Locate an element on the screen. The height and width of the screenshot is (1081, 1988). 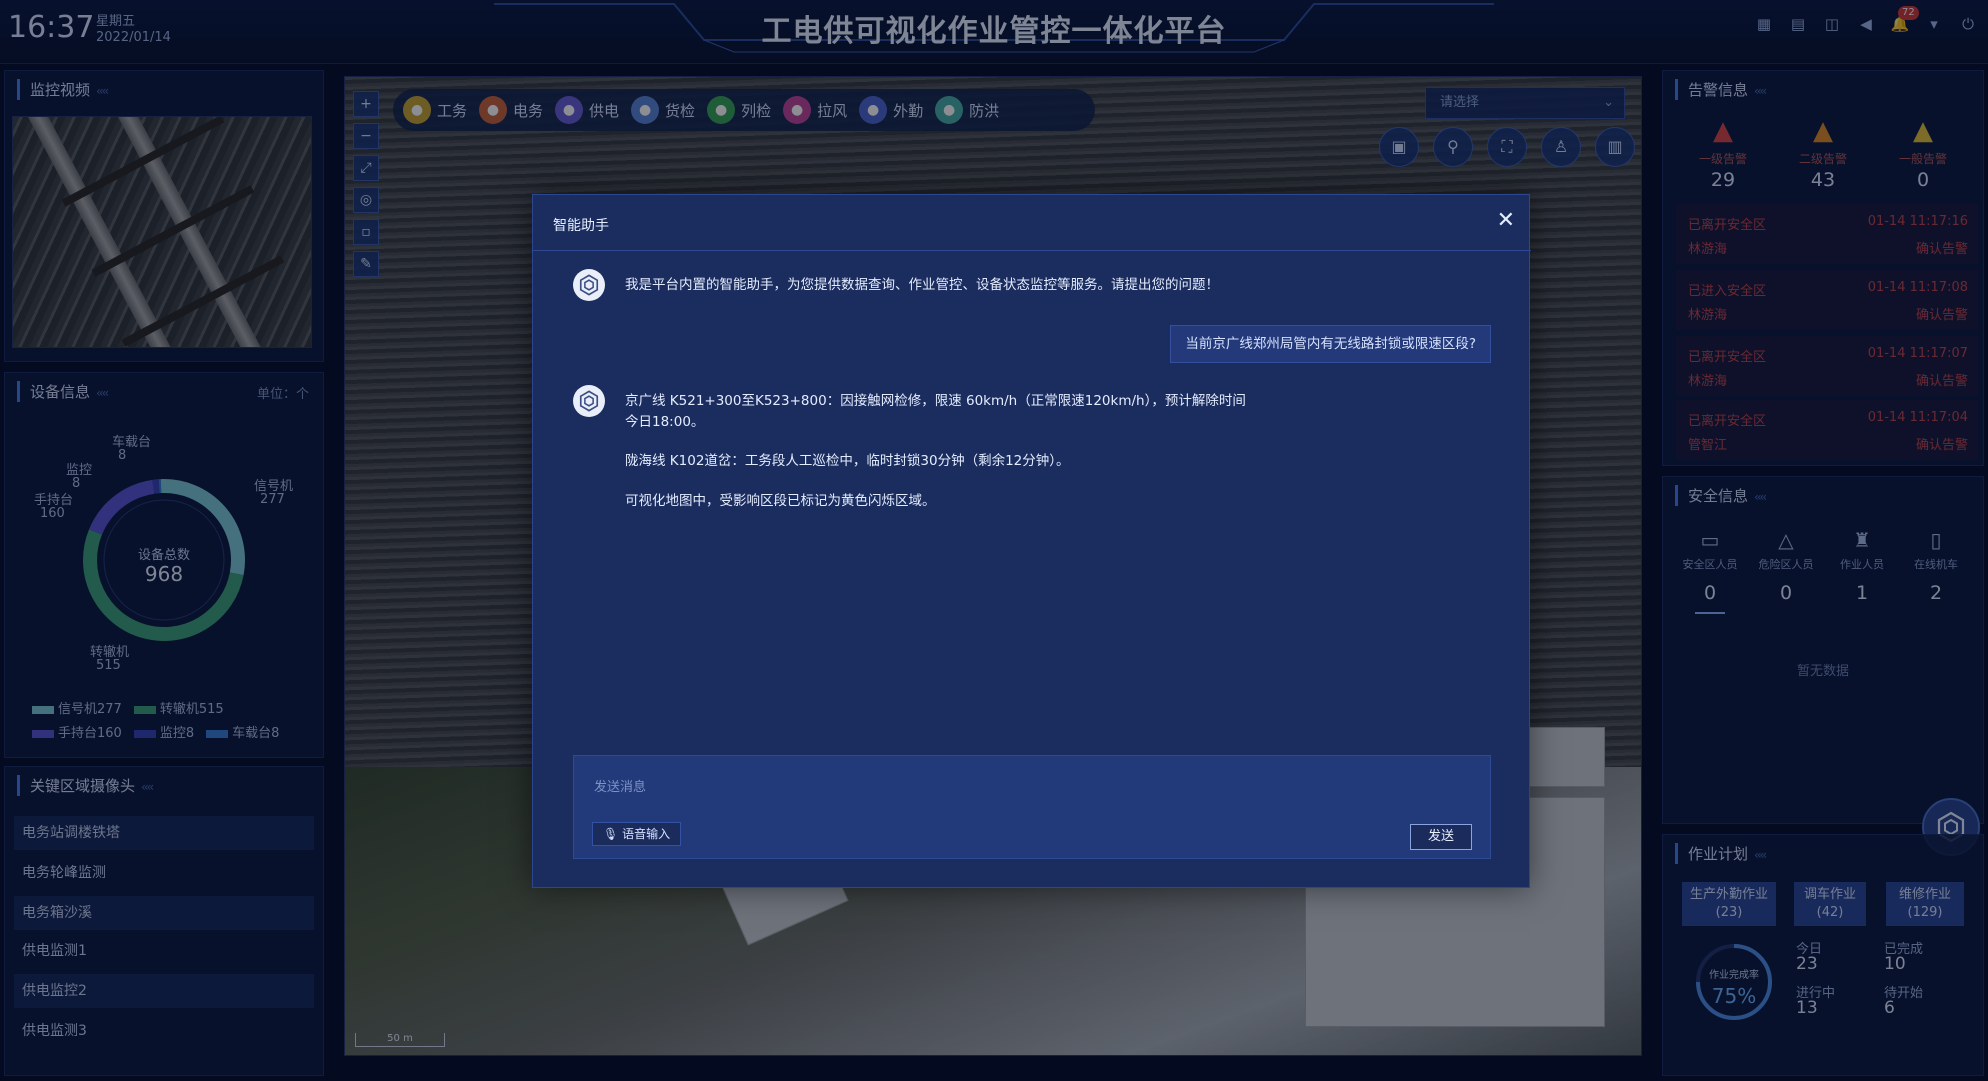
bot-reply-line: 今日18:00。 is located at coordinates (665, 422).